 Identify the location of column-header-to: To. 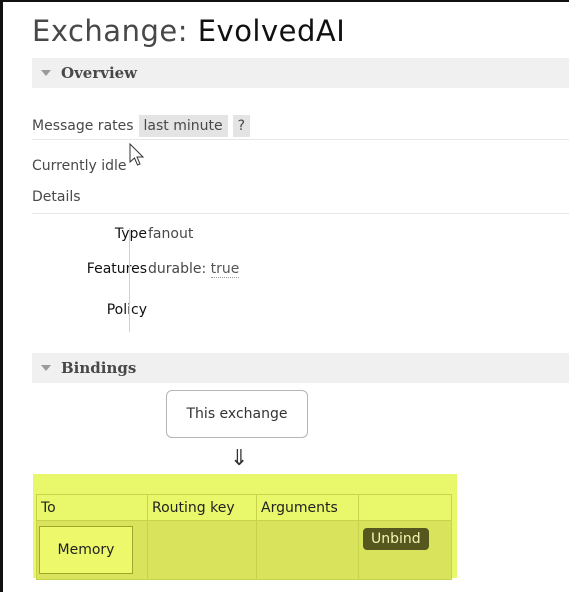
(92, 507).